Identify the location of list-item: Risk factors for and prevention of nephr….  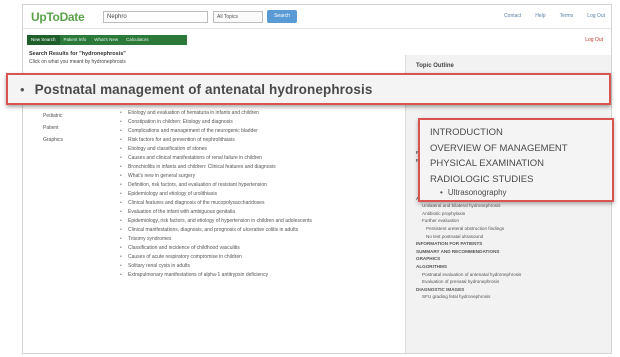
(268, 140).